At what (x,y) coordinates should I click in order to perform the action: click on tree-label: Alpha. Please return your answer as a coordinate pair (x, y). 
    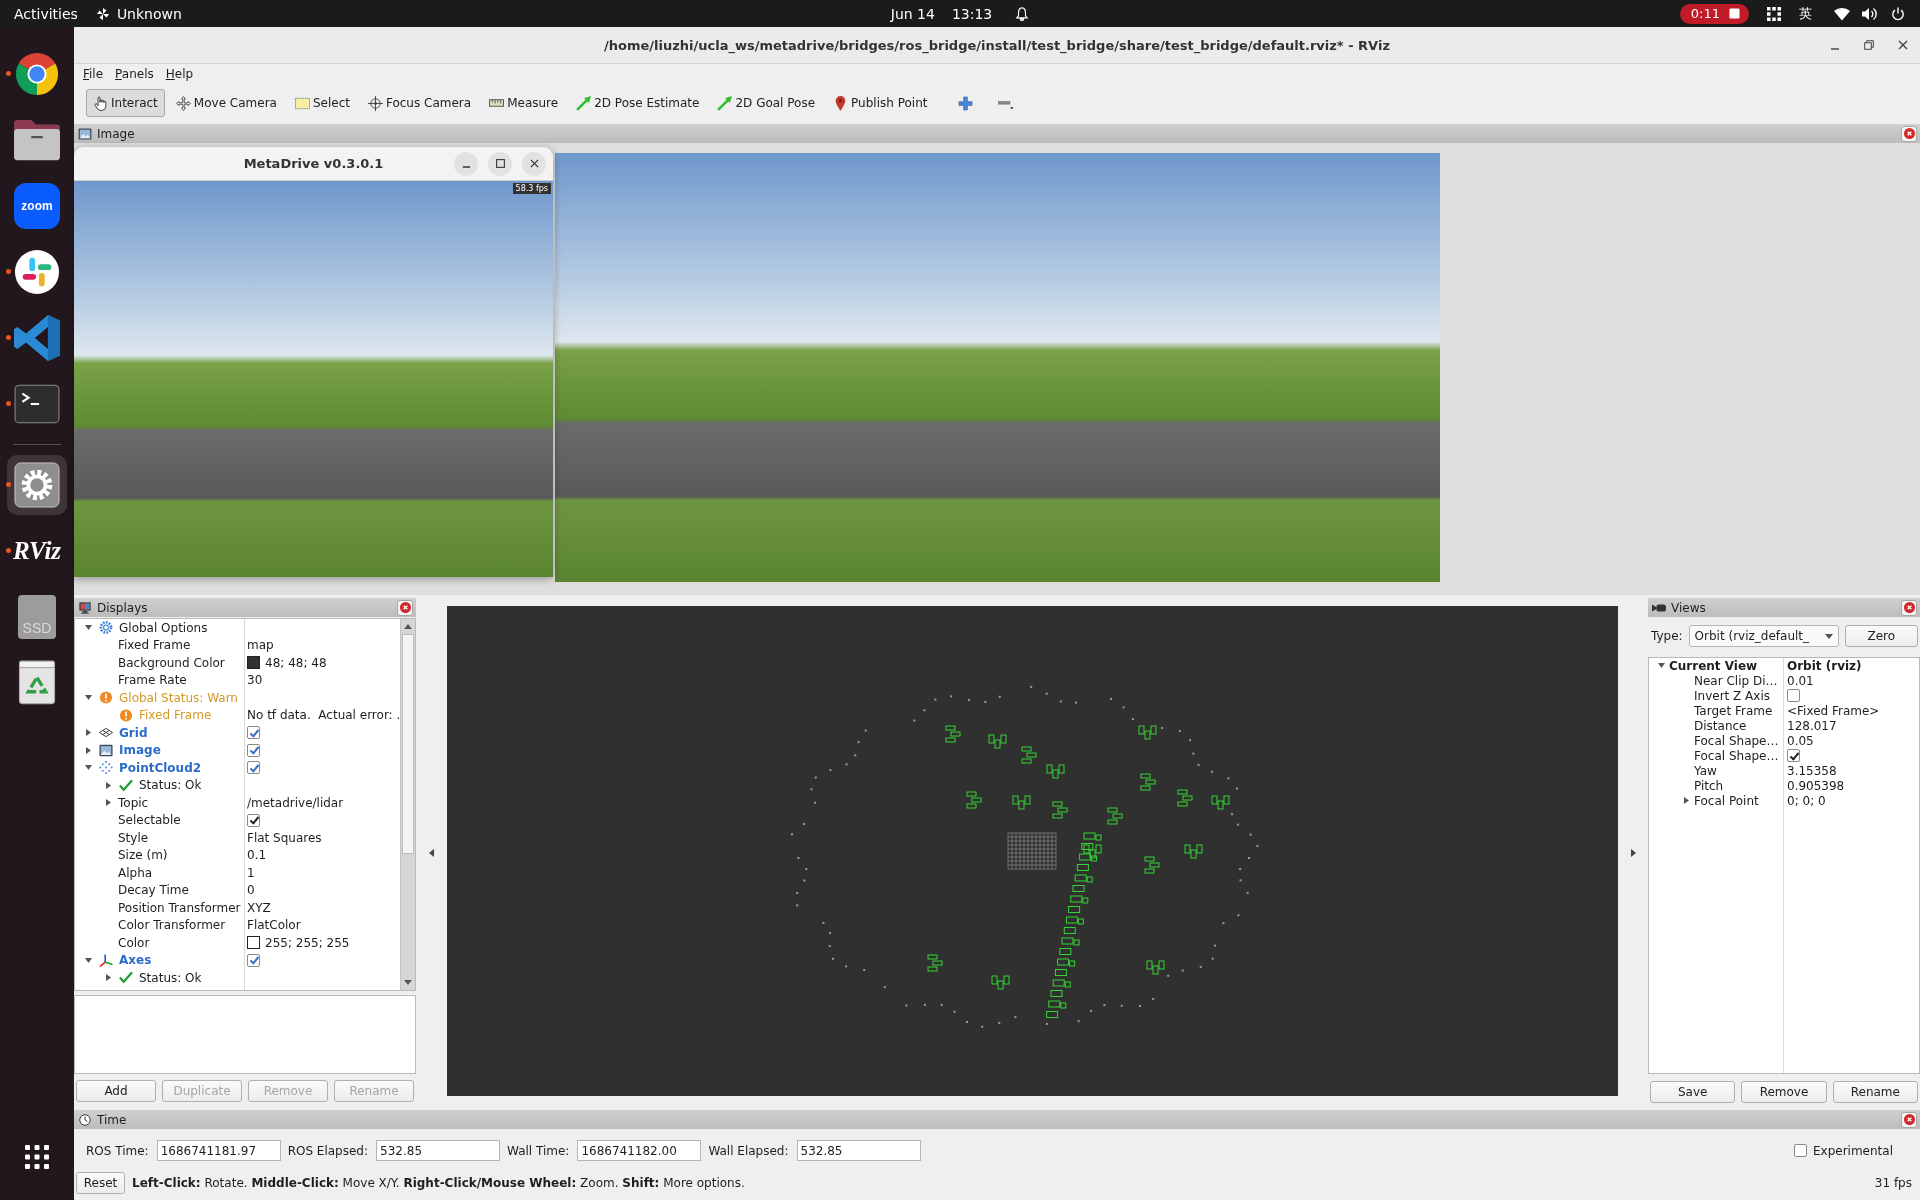
    Looking at the image, I should click on (135, 872).